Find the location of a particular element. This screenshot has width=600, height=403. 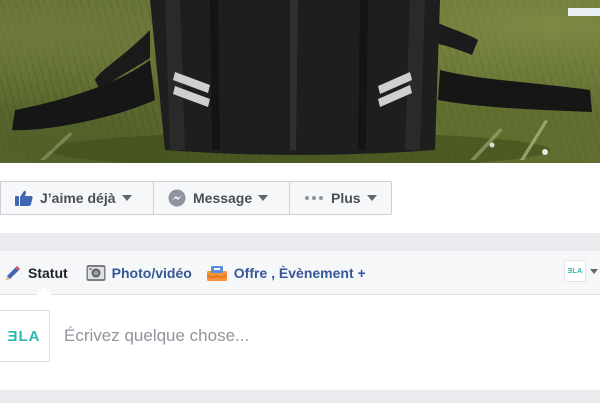

message-label: Message is located at coordinates (223, 198).